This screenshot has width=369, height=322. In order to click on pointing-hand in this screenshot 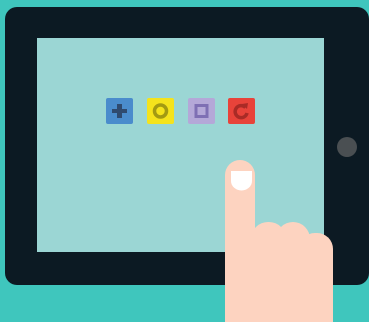, I will do `click(279, 241)`.